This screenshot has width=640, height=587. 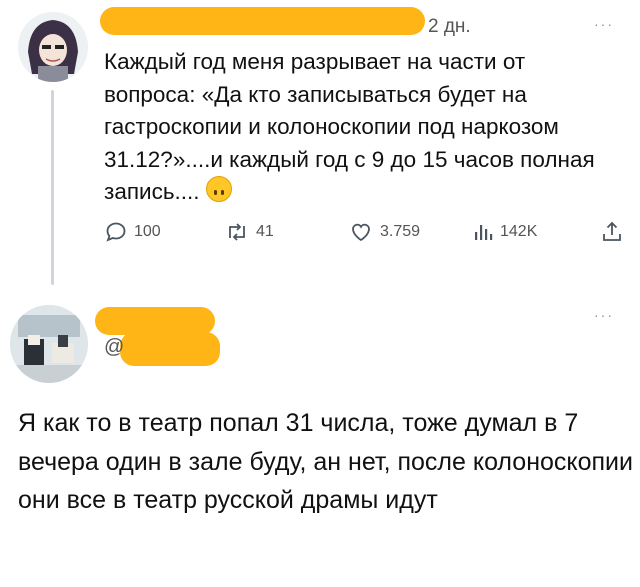 I want to click on reply-button: 100, so click(x=132, y=232).